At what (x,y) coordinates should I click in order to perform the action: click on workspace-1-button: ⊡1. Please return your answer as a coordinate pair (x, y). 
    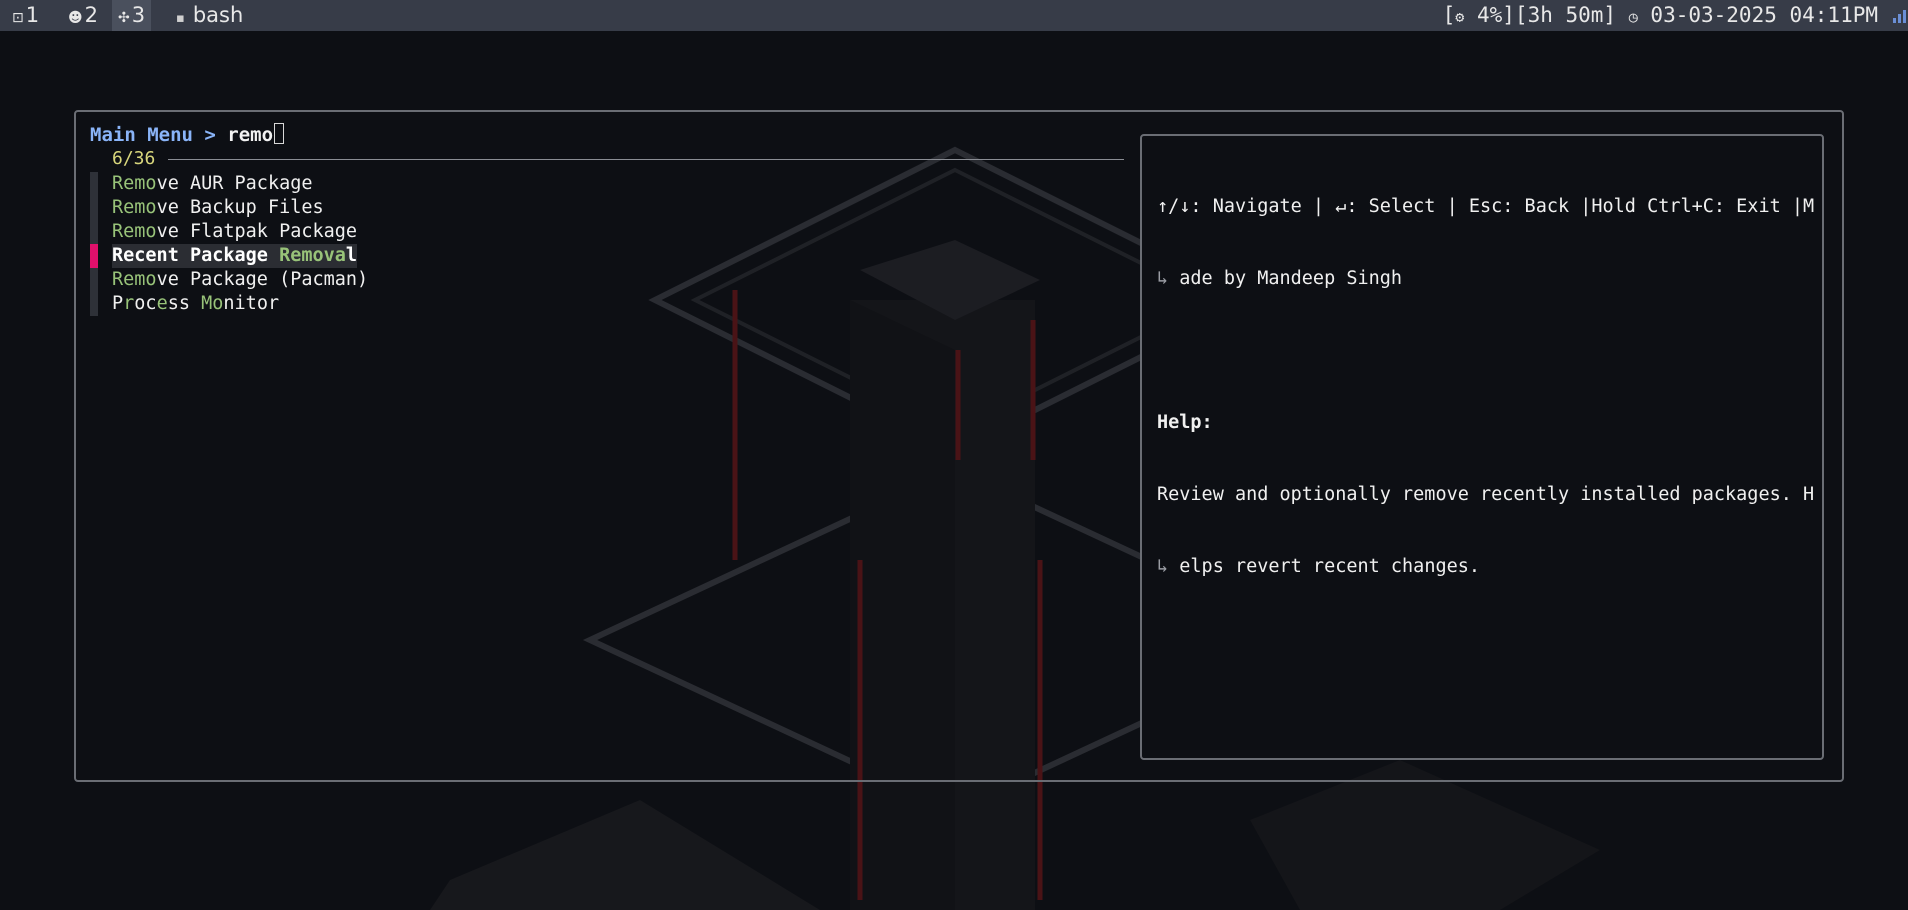
    Looking at the image, I should click on (25, 15).